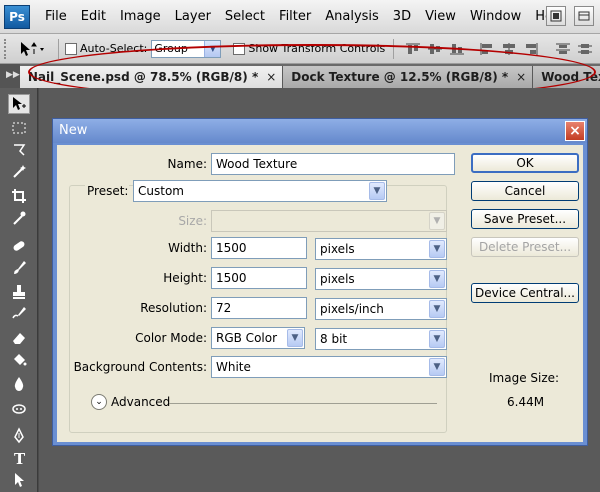  Describe the element at coordinates (408, 77) in the screenshot. I see `tab-dock-texture: Dock Texture @ 12.5% (RGB/8) * ×` at that location.